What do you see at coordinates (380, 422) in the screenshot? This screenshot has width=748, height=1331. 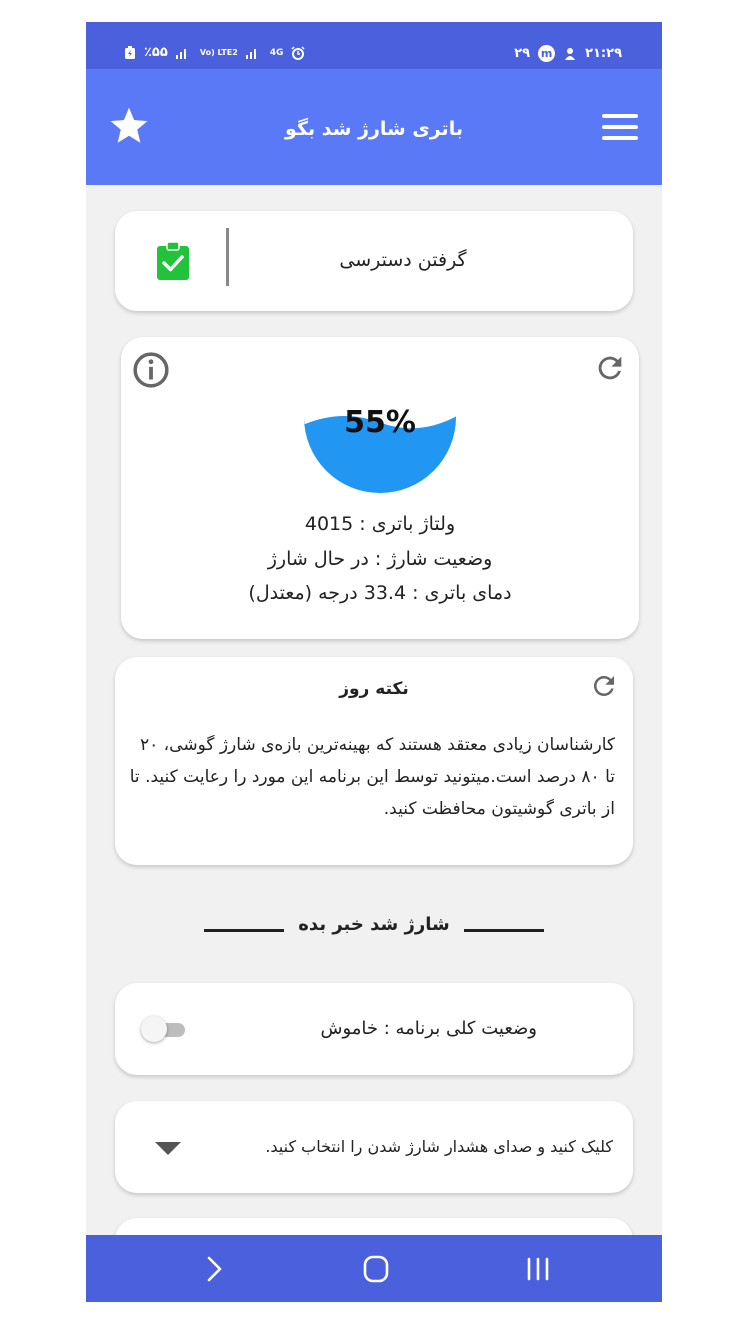 I see `battery-percent: 55%` at bounding box center [380, 422].